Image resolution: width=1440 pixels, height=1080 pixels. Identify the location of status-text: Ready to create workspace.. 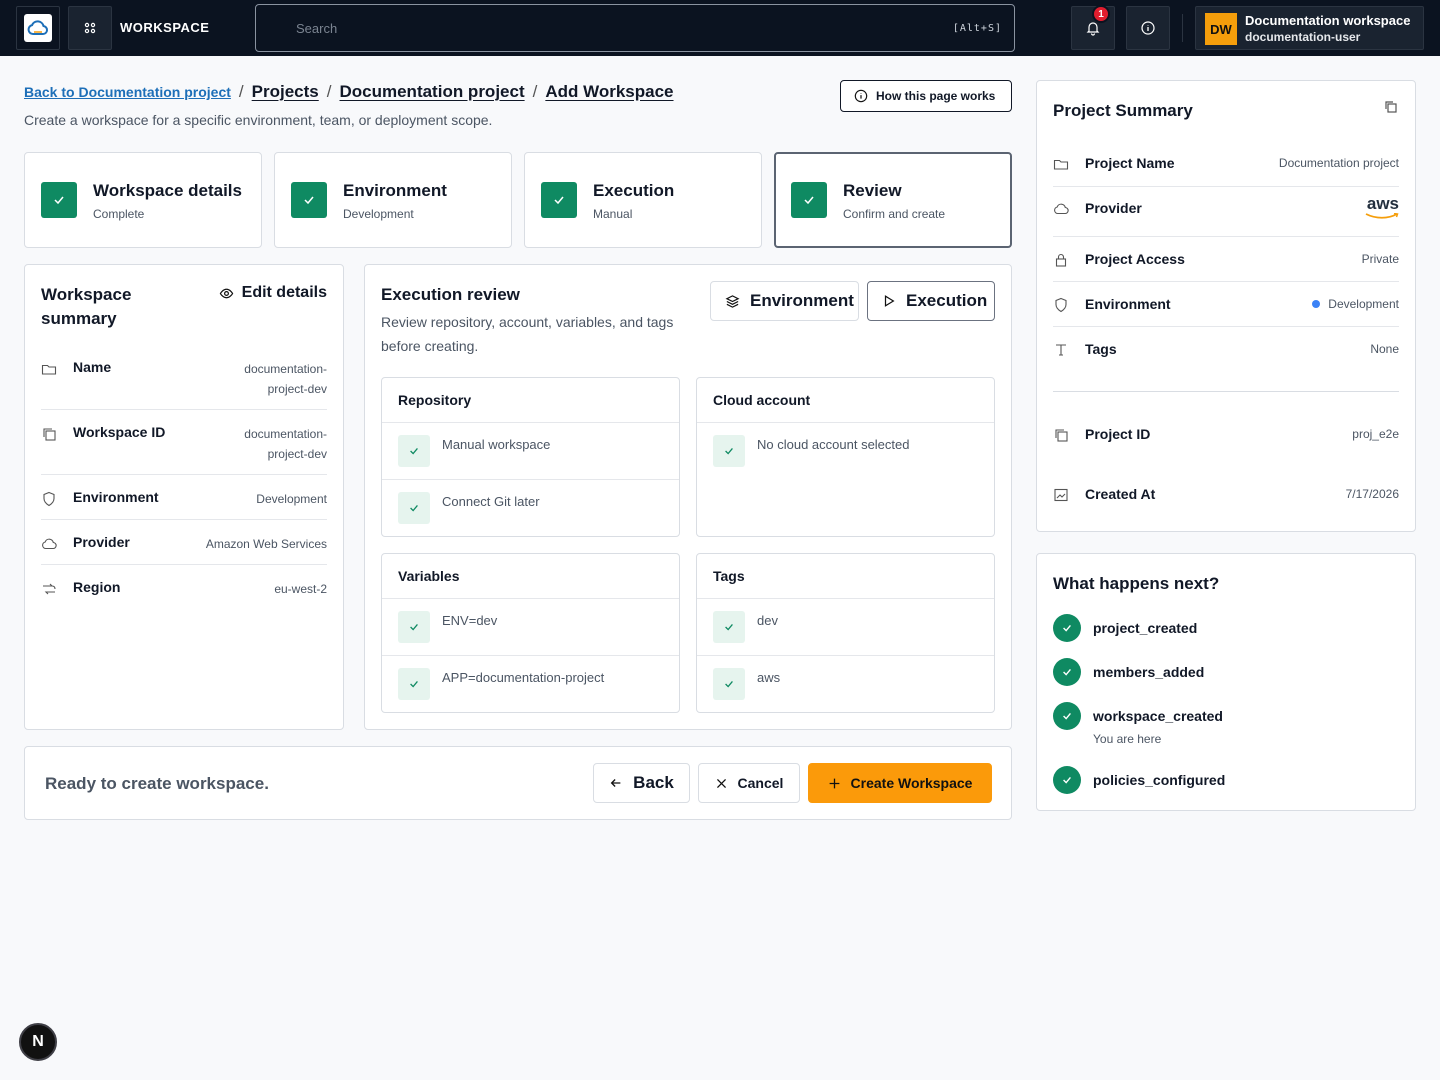
(157, 783).